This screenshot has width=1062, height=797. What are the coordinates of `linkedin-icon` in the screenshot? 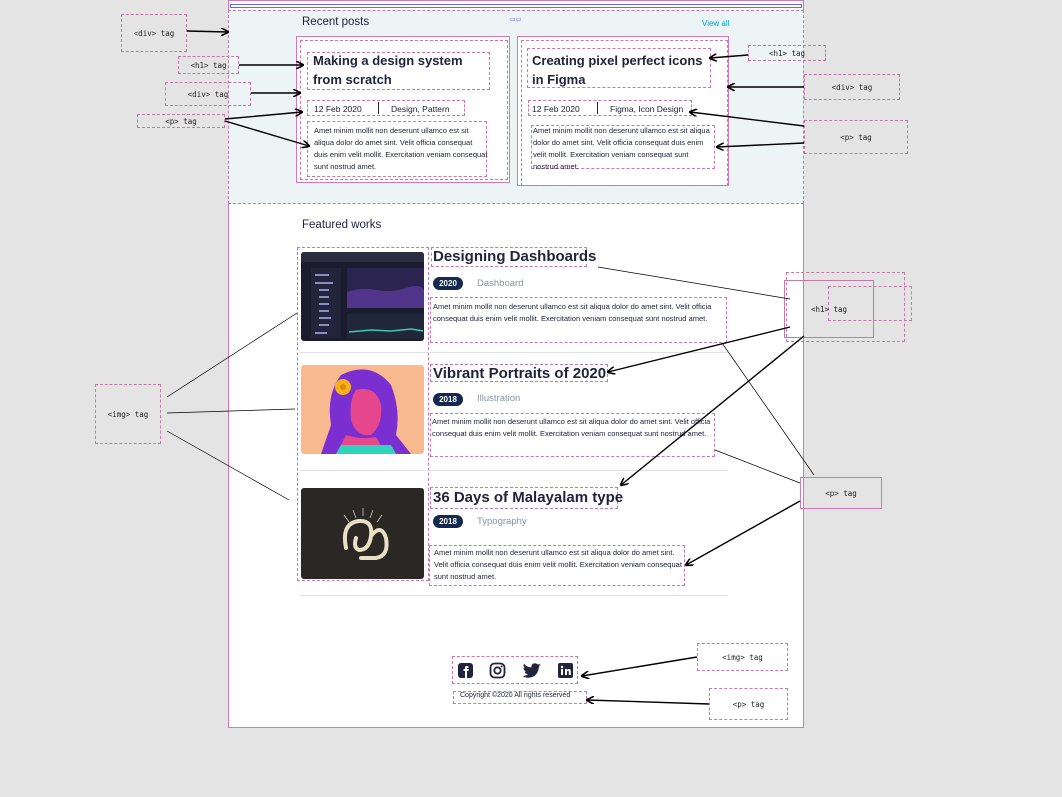 It's located at (565, 670).